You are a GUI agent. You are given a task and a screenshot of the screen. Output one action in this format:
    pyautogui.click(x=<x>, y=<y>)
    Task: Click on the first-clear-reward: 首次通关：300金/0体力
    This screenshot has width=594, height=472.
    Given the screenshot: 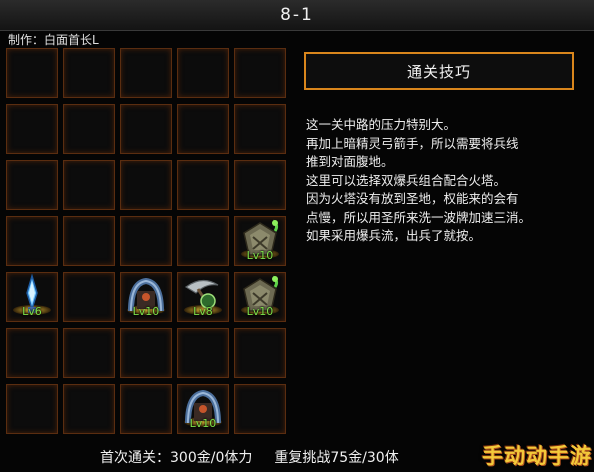 What is the action you would take?
    pyautogui.click(x=176, y=458)
    